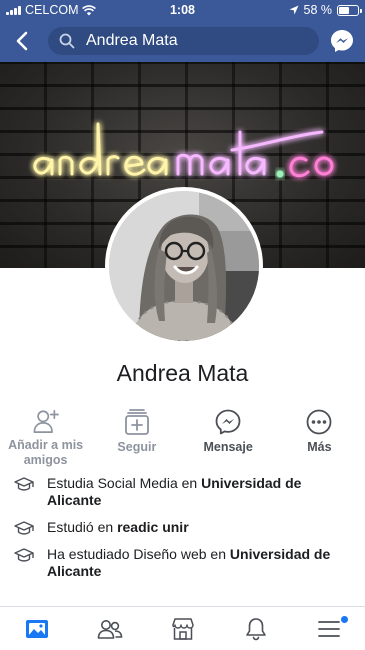 The height and width of the screenshot is (650, 365). I want to click on news-feed-icon, so click(36, 628).